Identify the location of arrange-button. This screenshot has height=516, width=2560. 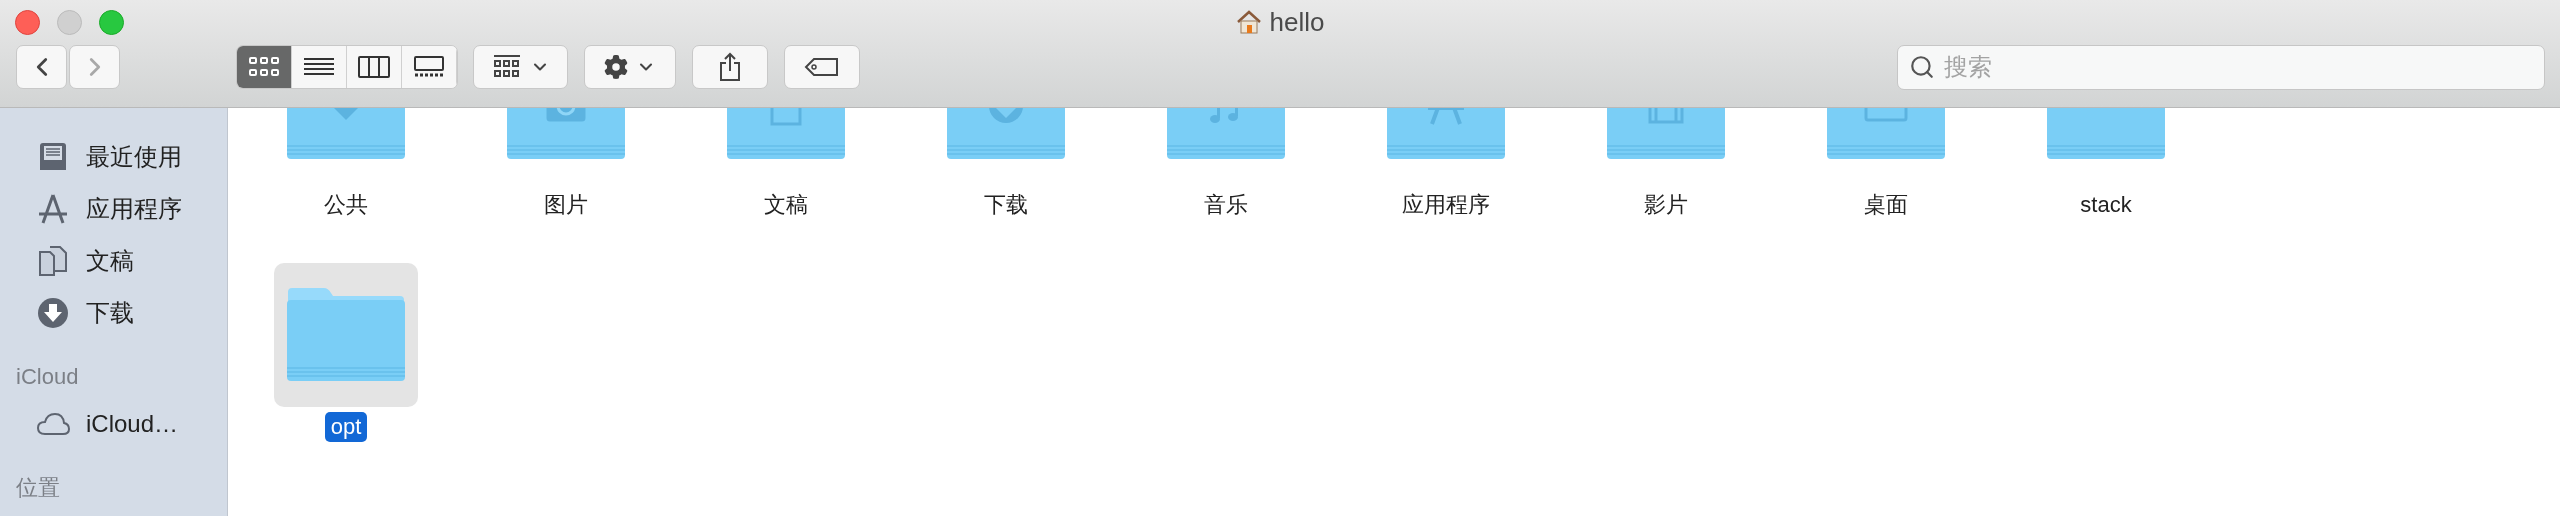
(520, 67).